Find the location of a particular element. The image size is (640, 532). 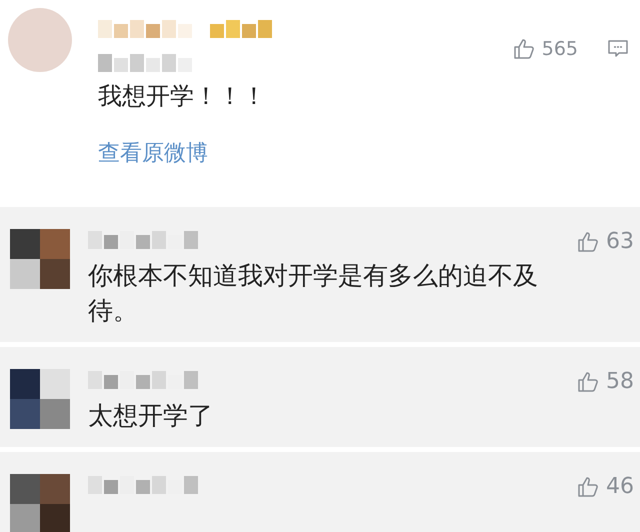

view-original-link: 查看原微博 is located at coordinates (153, 153).